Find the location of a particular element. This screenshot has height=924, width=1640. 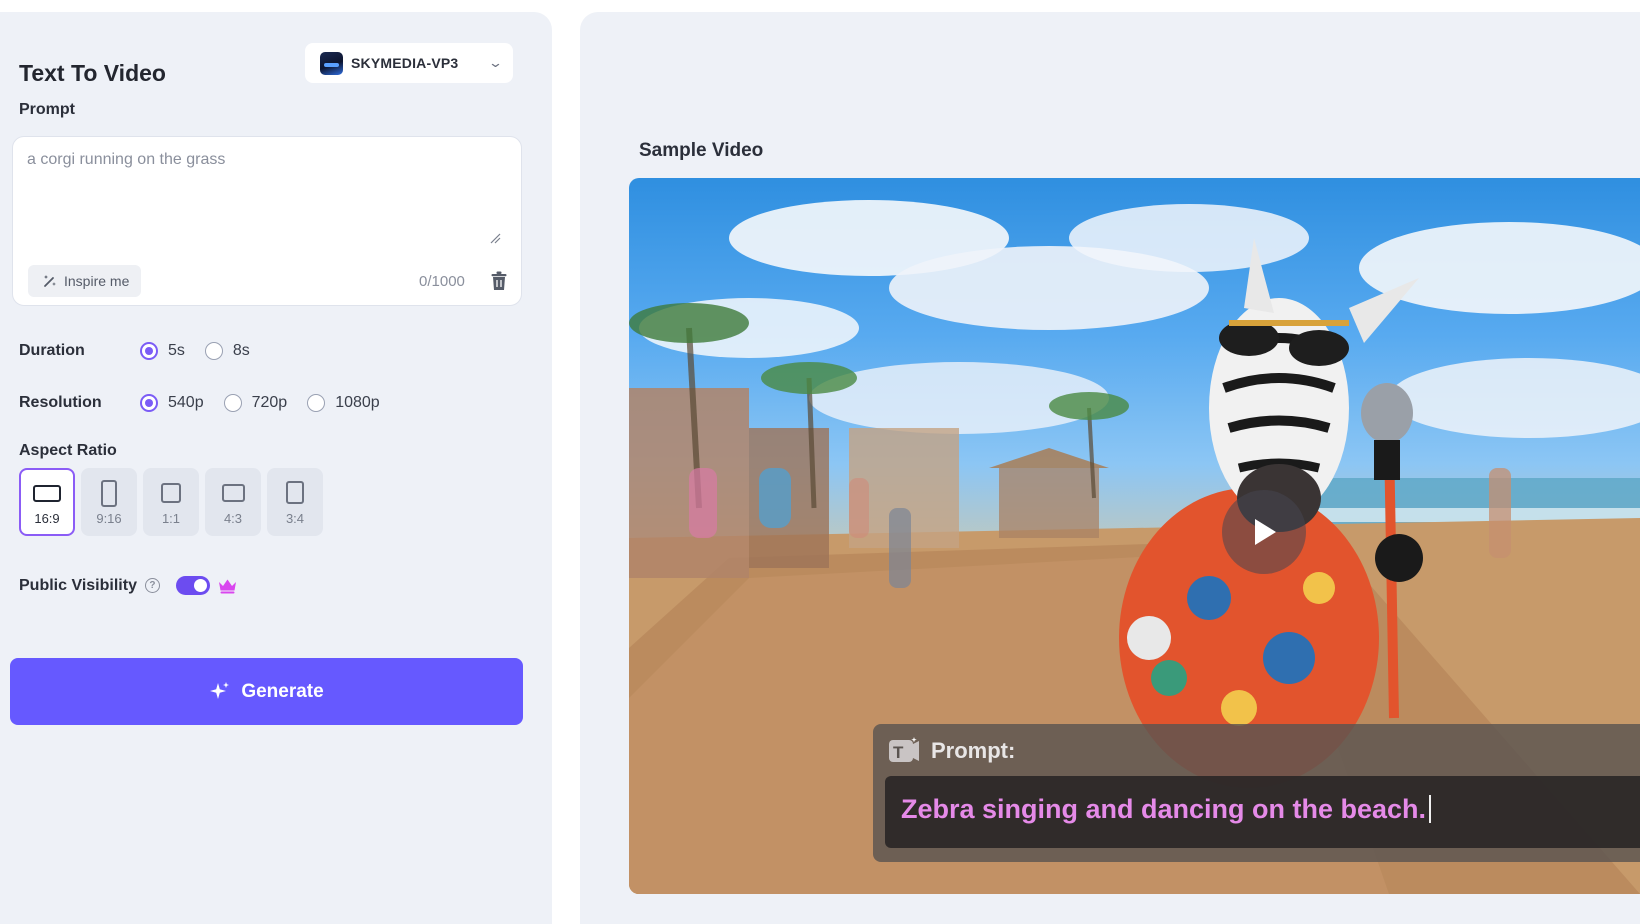

sparkle-icon is located at coordinates (220, 690).